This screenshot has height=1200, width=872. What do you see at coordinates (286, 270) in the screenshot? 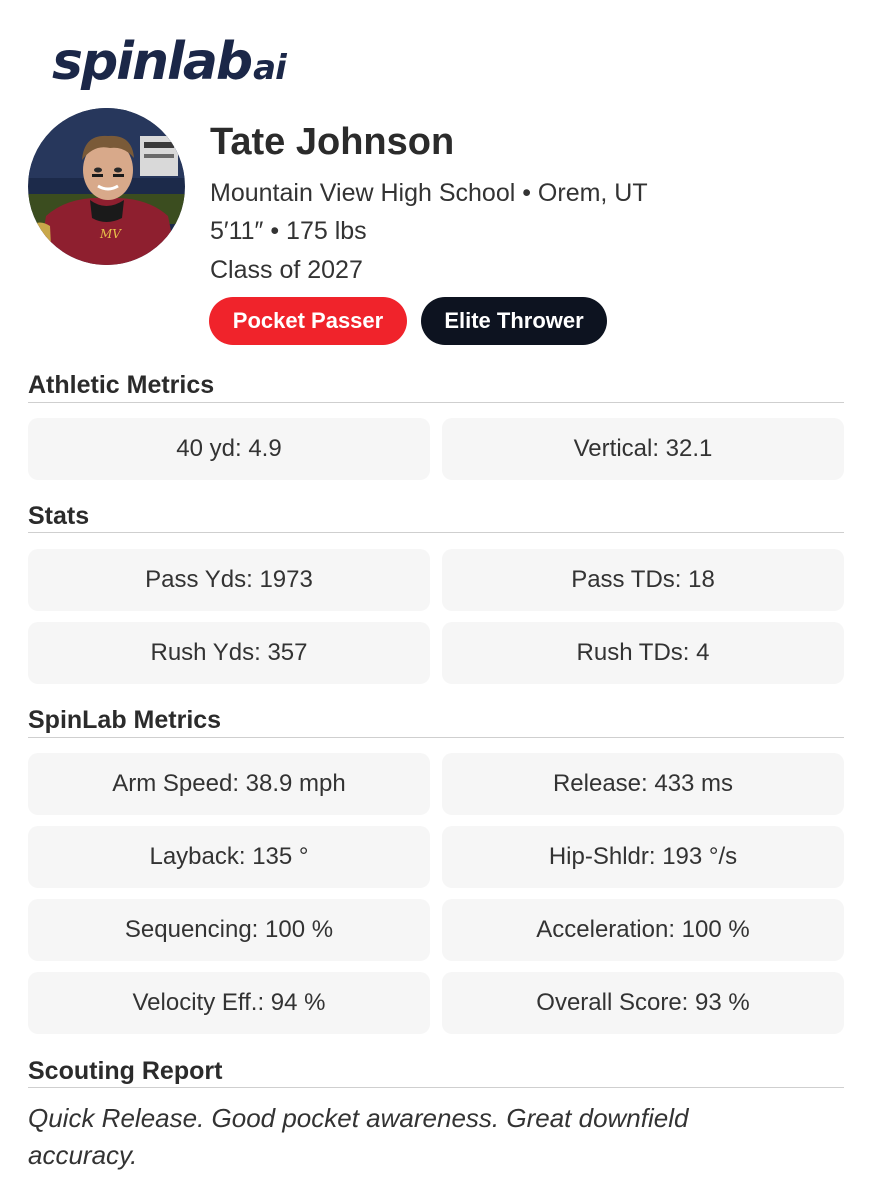
I see `player-class: Class of 2027` at bounding box center [286, 270].